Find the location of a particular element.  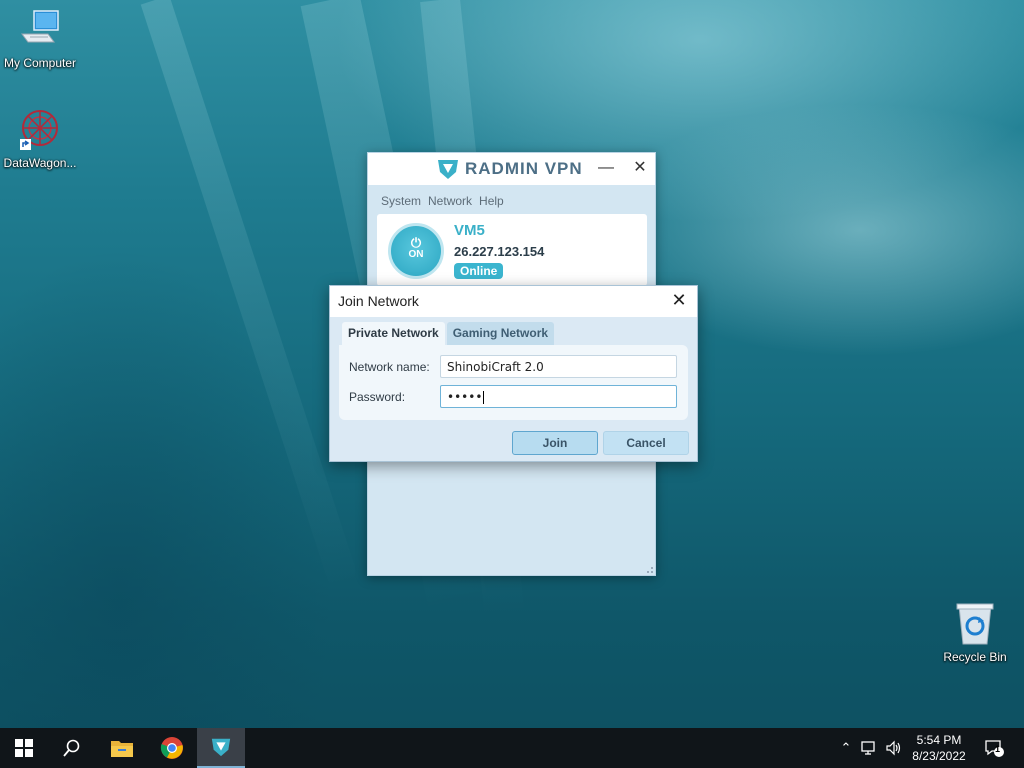

system-clock: 5:54 PM 8/23/2022 is located at coordinates (939, 748).